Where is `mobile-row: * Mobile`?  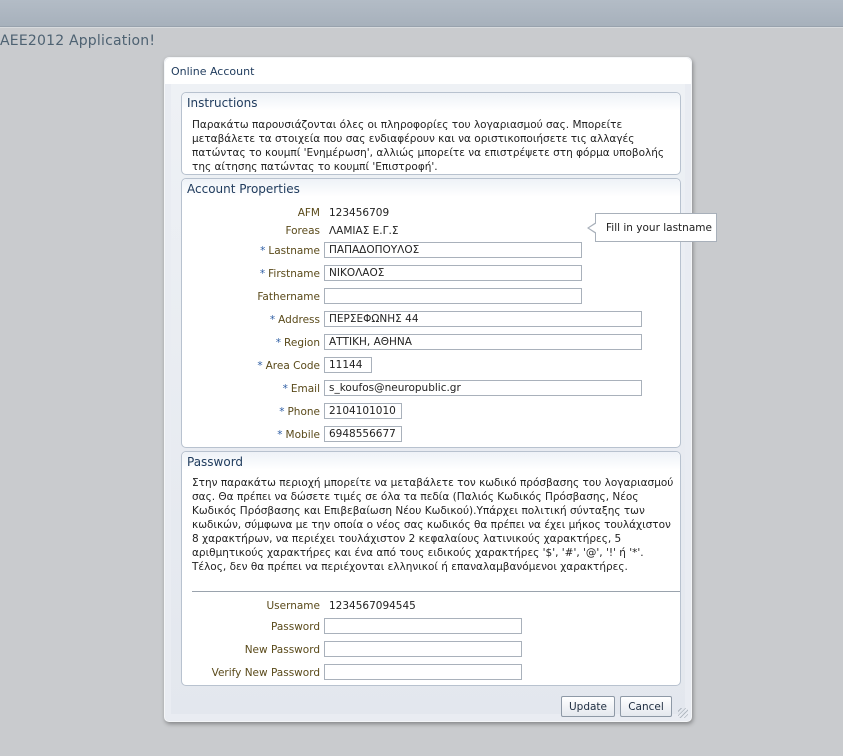
mobile-row: * Mobile is located at coordinates (431, 435).